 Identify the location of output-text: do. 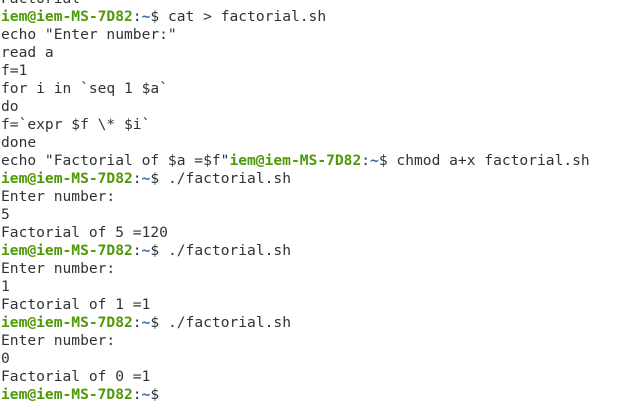
(10, 106).